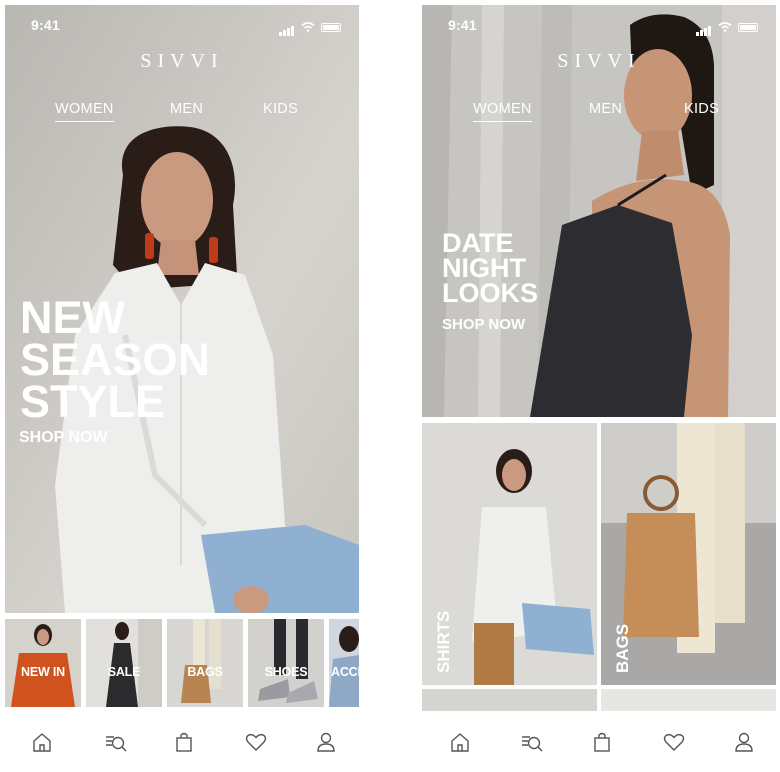 The image size is (780, 772). I want to click on category-shoes: SHOES, so click(286, 663).